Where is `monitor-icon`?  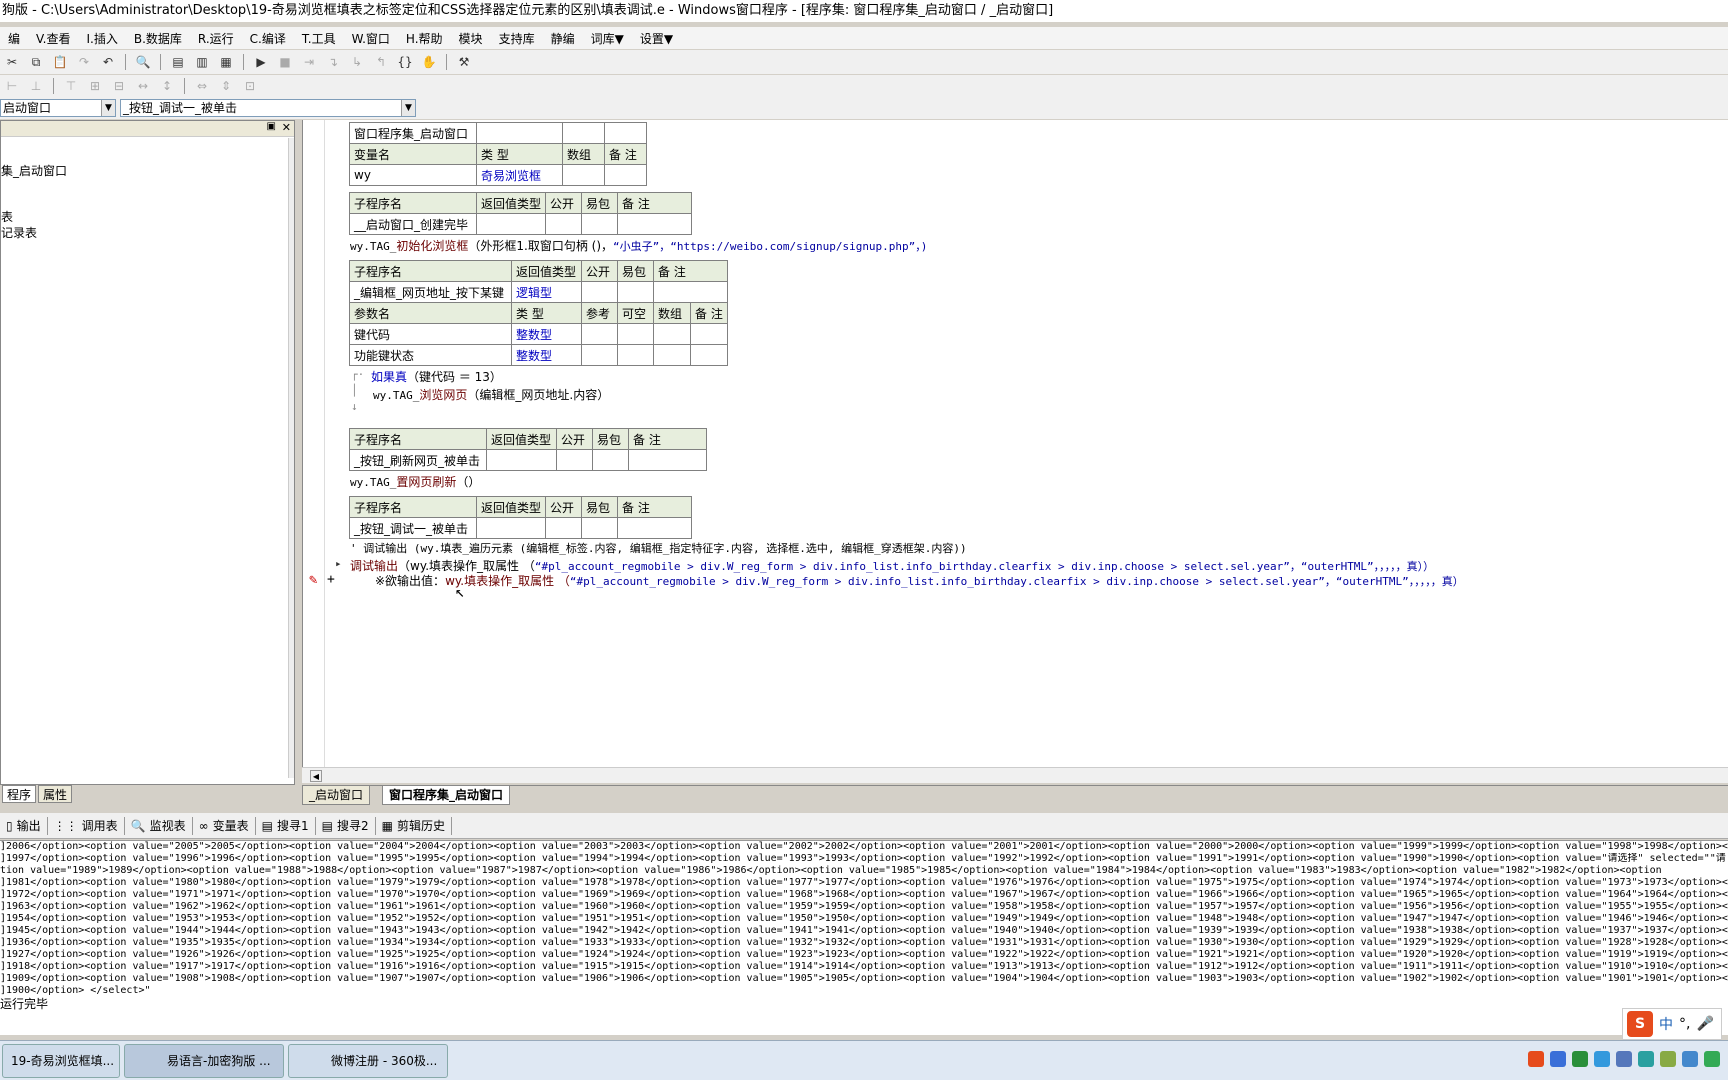
monitor-icon is located at coordinates (1646, 1059).